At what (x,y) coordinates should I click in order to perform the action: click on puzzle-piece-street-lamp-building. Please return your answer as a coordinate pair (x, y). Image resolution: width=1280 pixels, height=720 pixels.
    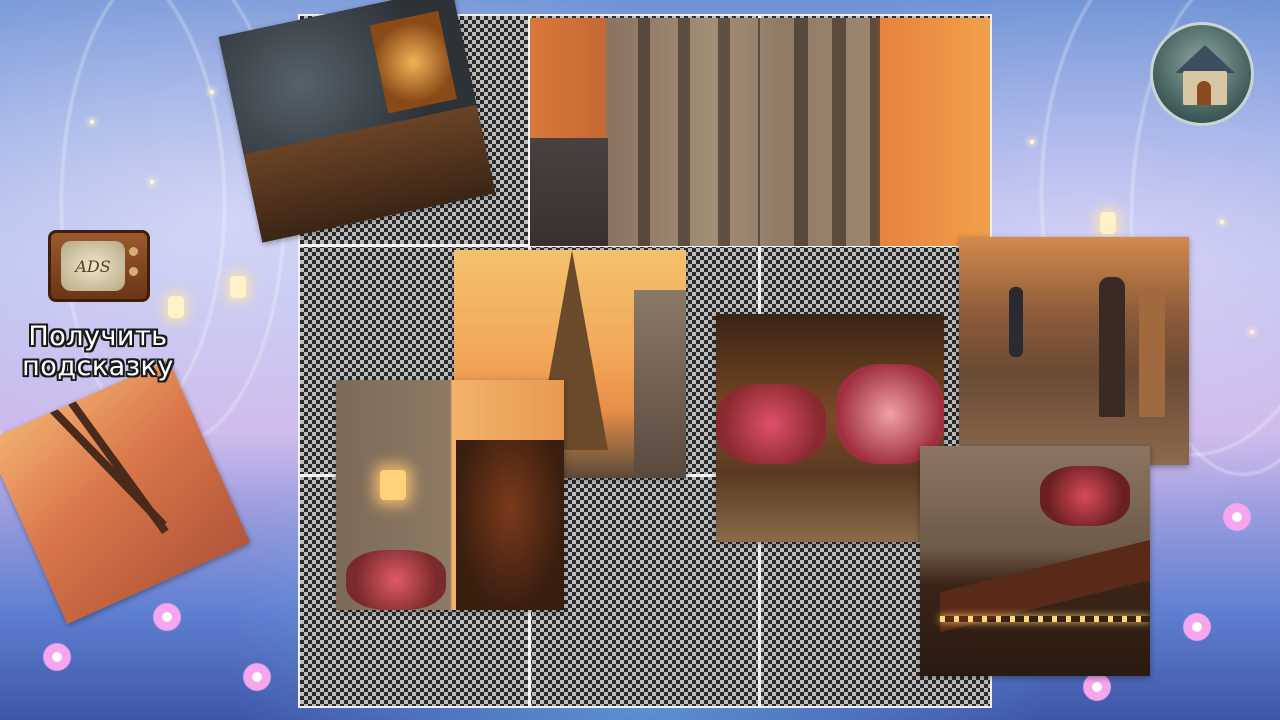
    Looking at the image, I should click on (450, 495).